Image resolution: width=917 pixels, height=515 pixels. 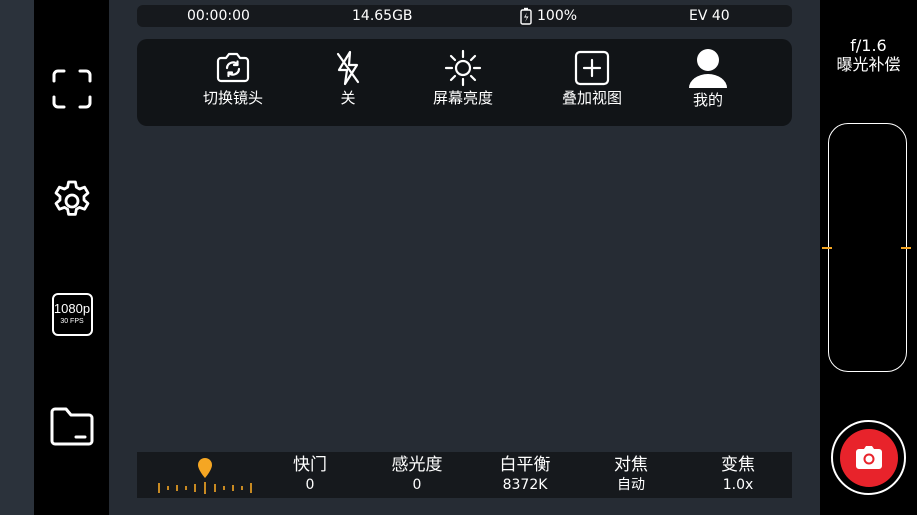 What do you see at coordinates (233, 67) in the screenshot?
I see `camera-switch-icon` at bounding box center [233, 67].